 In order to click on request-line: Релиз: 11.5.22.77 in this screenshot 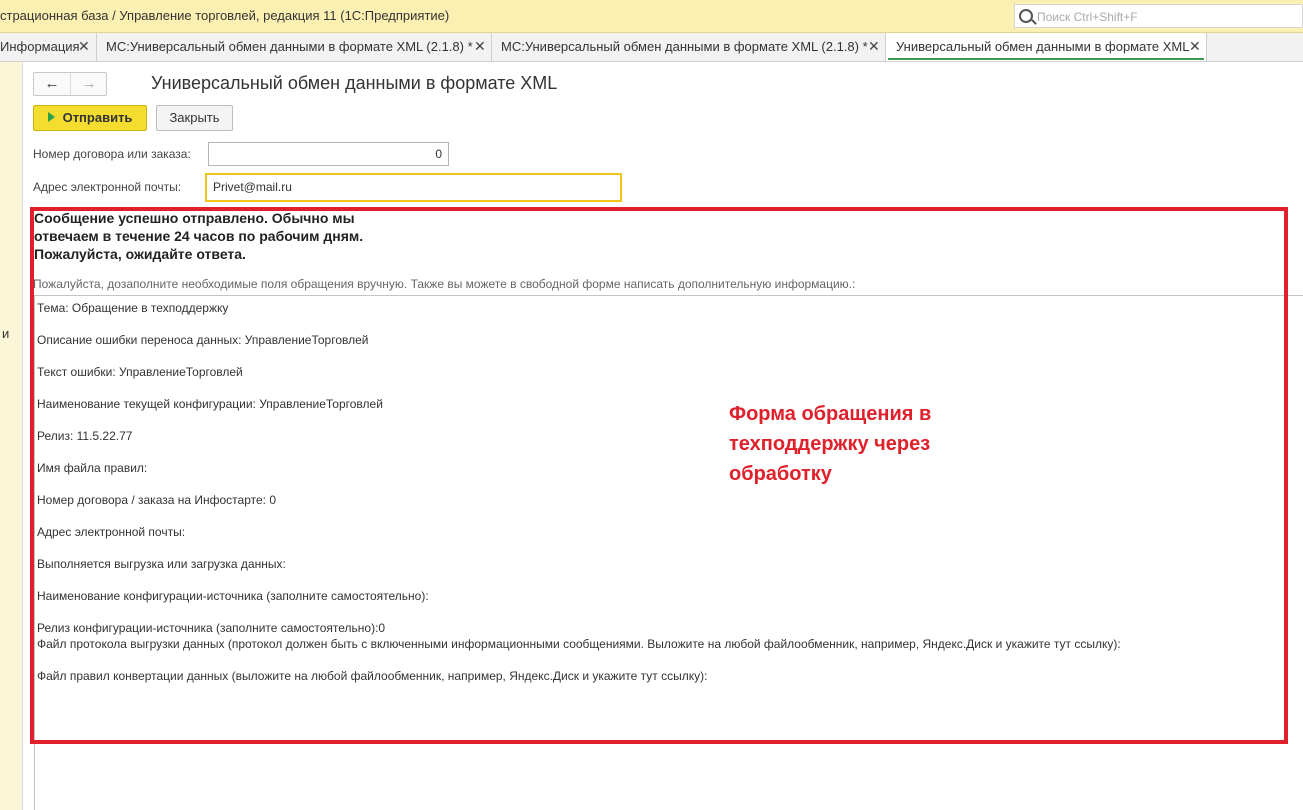, I will do `click(85, 436)`.